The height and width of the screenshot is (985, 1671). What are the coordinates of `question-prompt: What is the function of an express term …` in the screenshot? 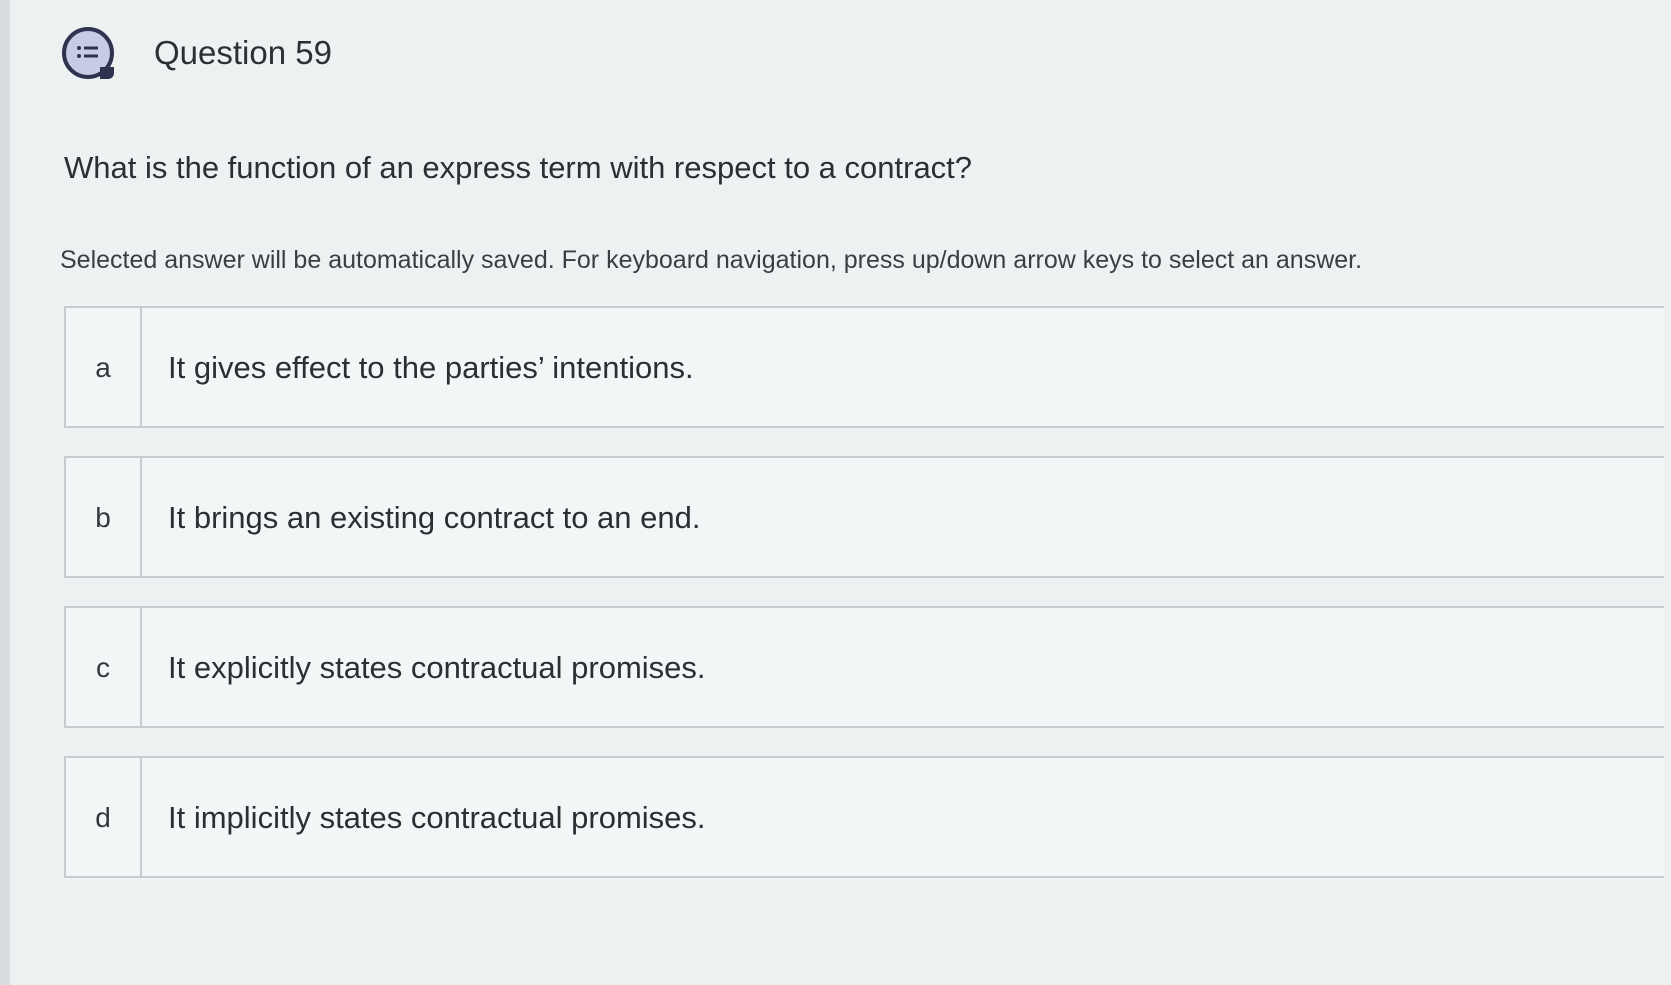 It's located at (518, 167).